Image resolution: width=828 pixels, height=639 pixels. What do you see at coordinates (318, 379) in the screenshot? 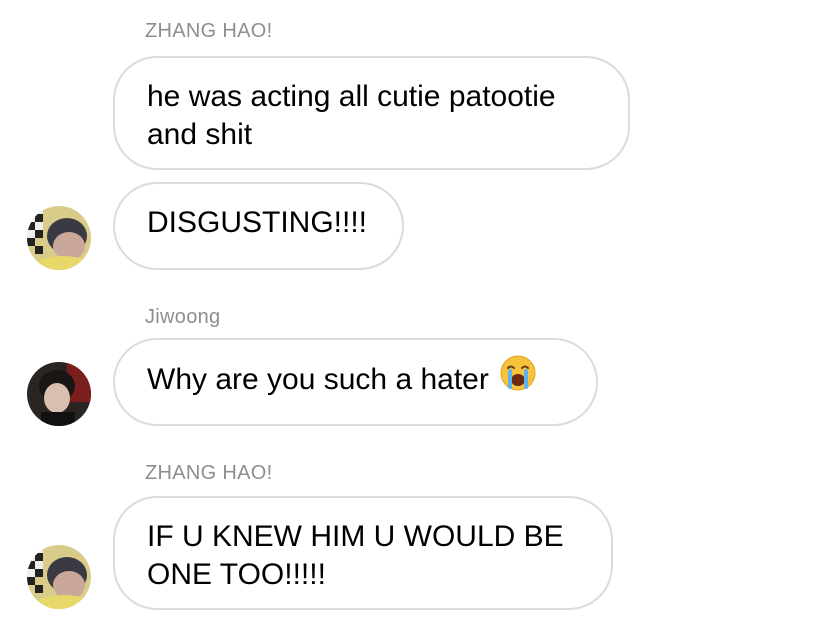
I see `message-text: Why are you such a hater` at bounding box center [318, 379].